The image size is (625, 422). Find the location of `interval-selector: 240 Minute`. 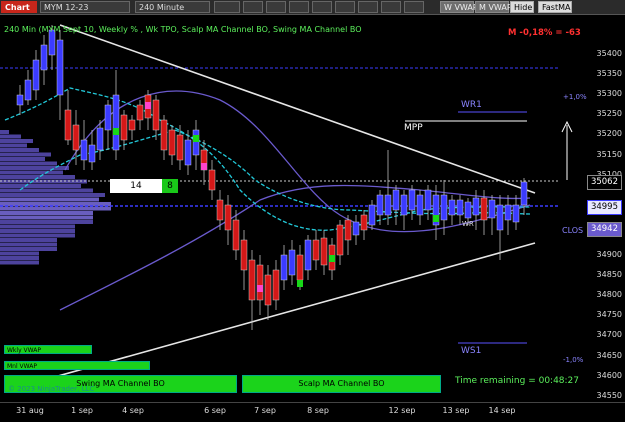

interval-selector: 240 Minute is located at coordinates (172, 7).